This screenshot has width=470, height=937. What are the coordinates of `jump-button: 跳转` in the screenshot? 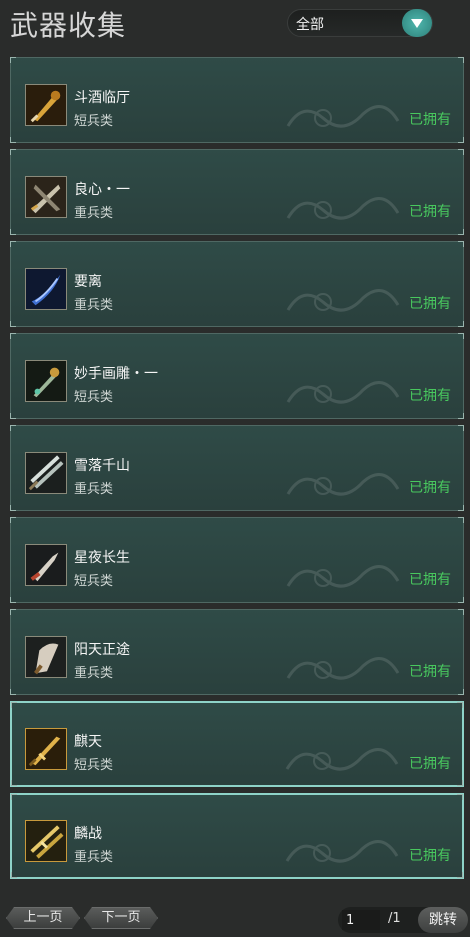 It's located at (443, 920).